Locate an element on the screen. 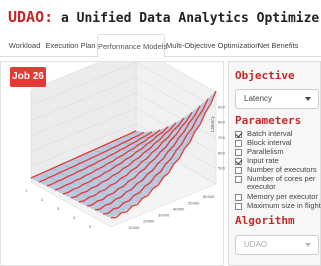 This screenshot has width=321, height=266. x-tick-label: 2 is located at coordinates (42, 200).